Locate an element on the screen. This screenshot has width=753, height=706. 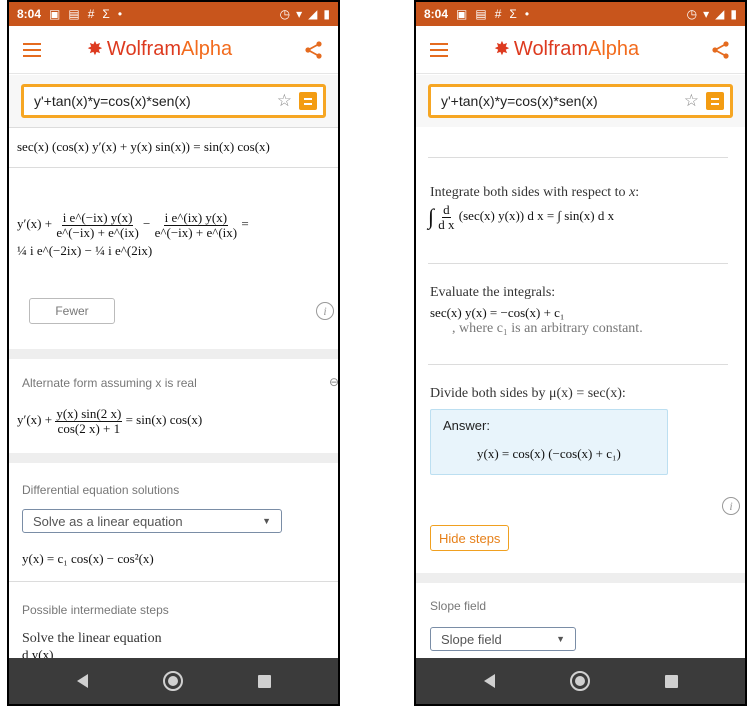
step-integrate-text: Integrate both sides with respect to x: is located at coordinates (535, 192).